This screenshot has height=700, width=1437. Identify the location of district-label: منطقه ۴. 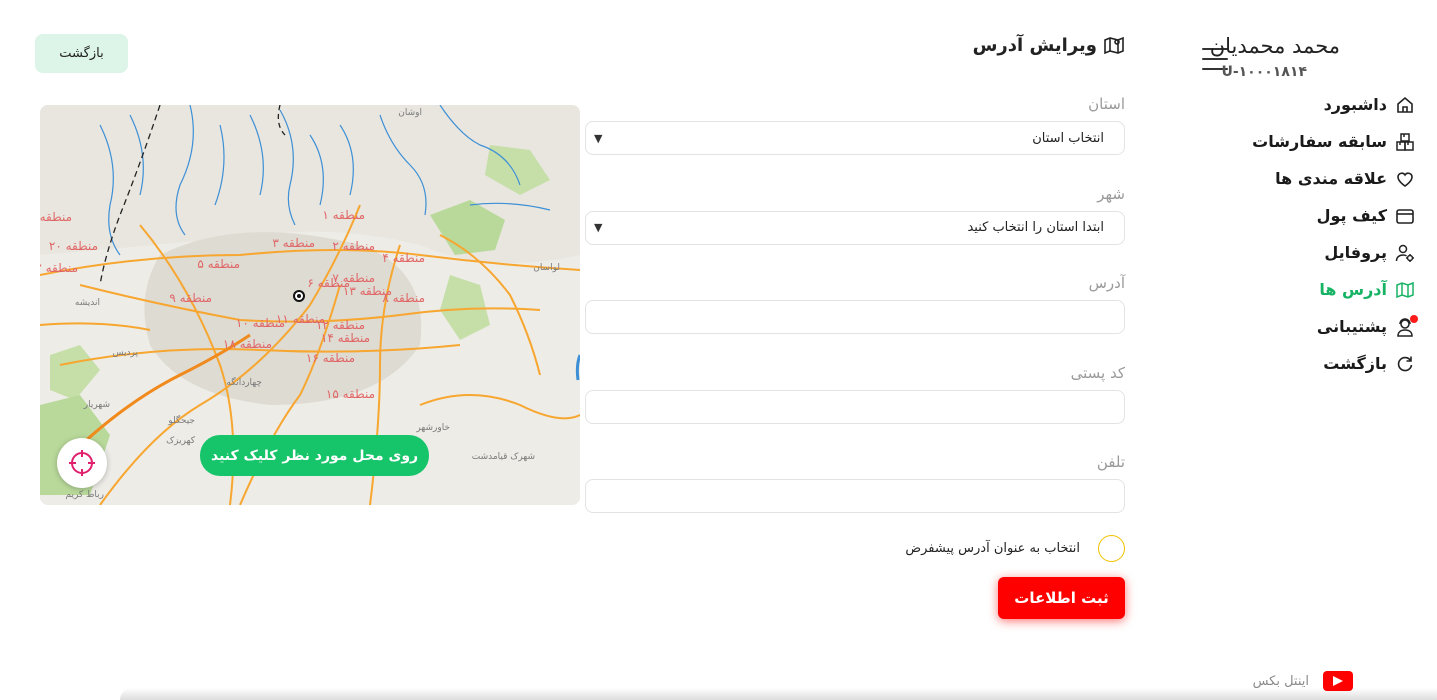
(403, 258).